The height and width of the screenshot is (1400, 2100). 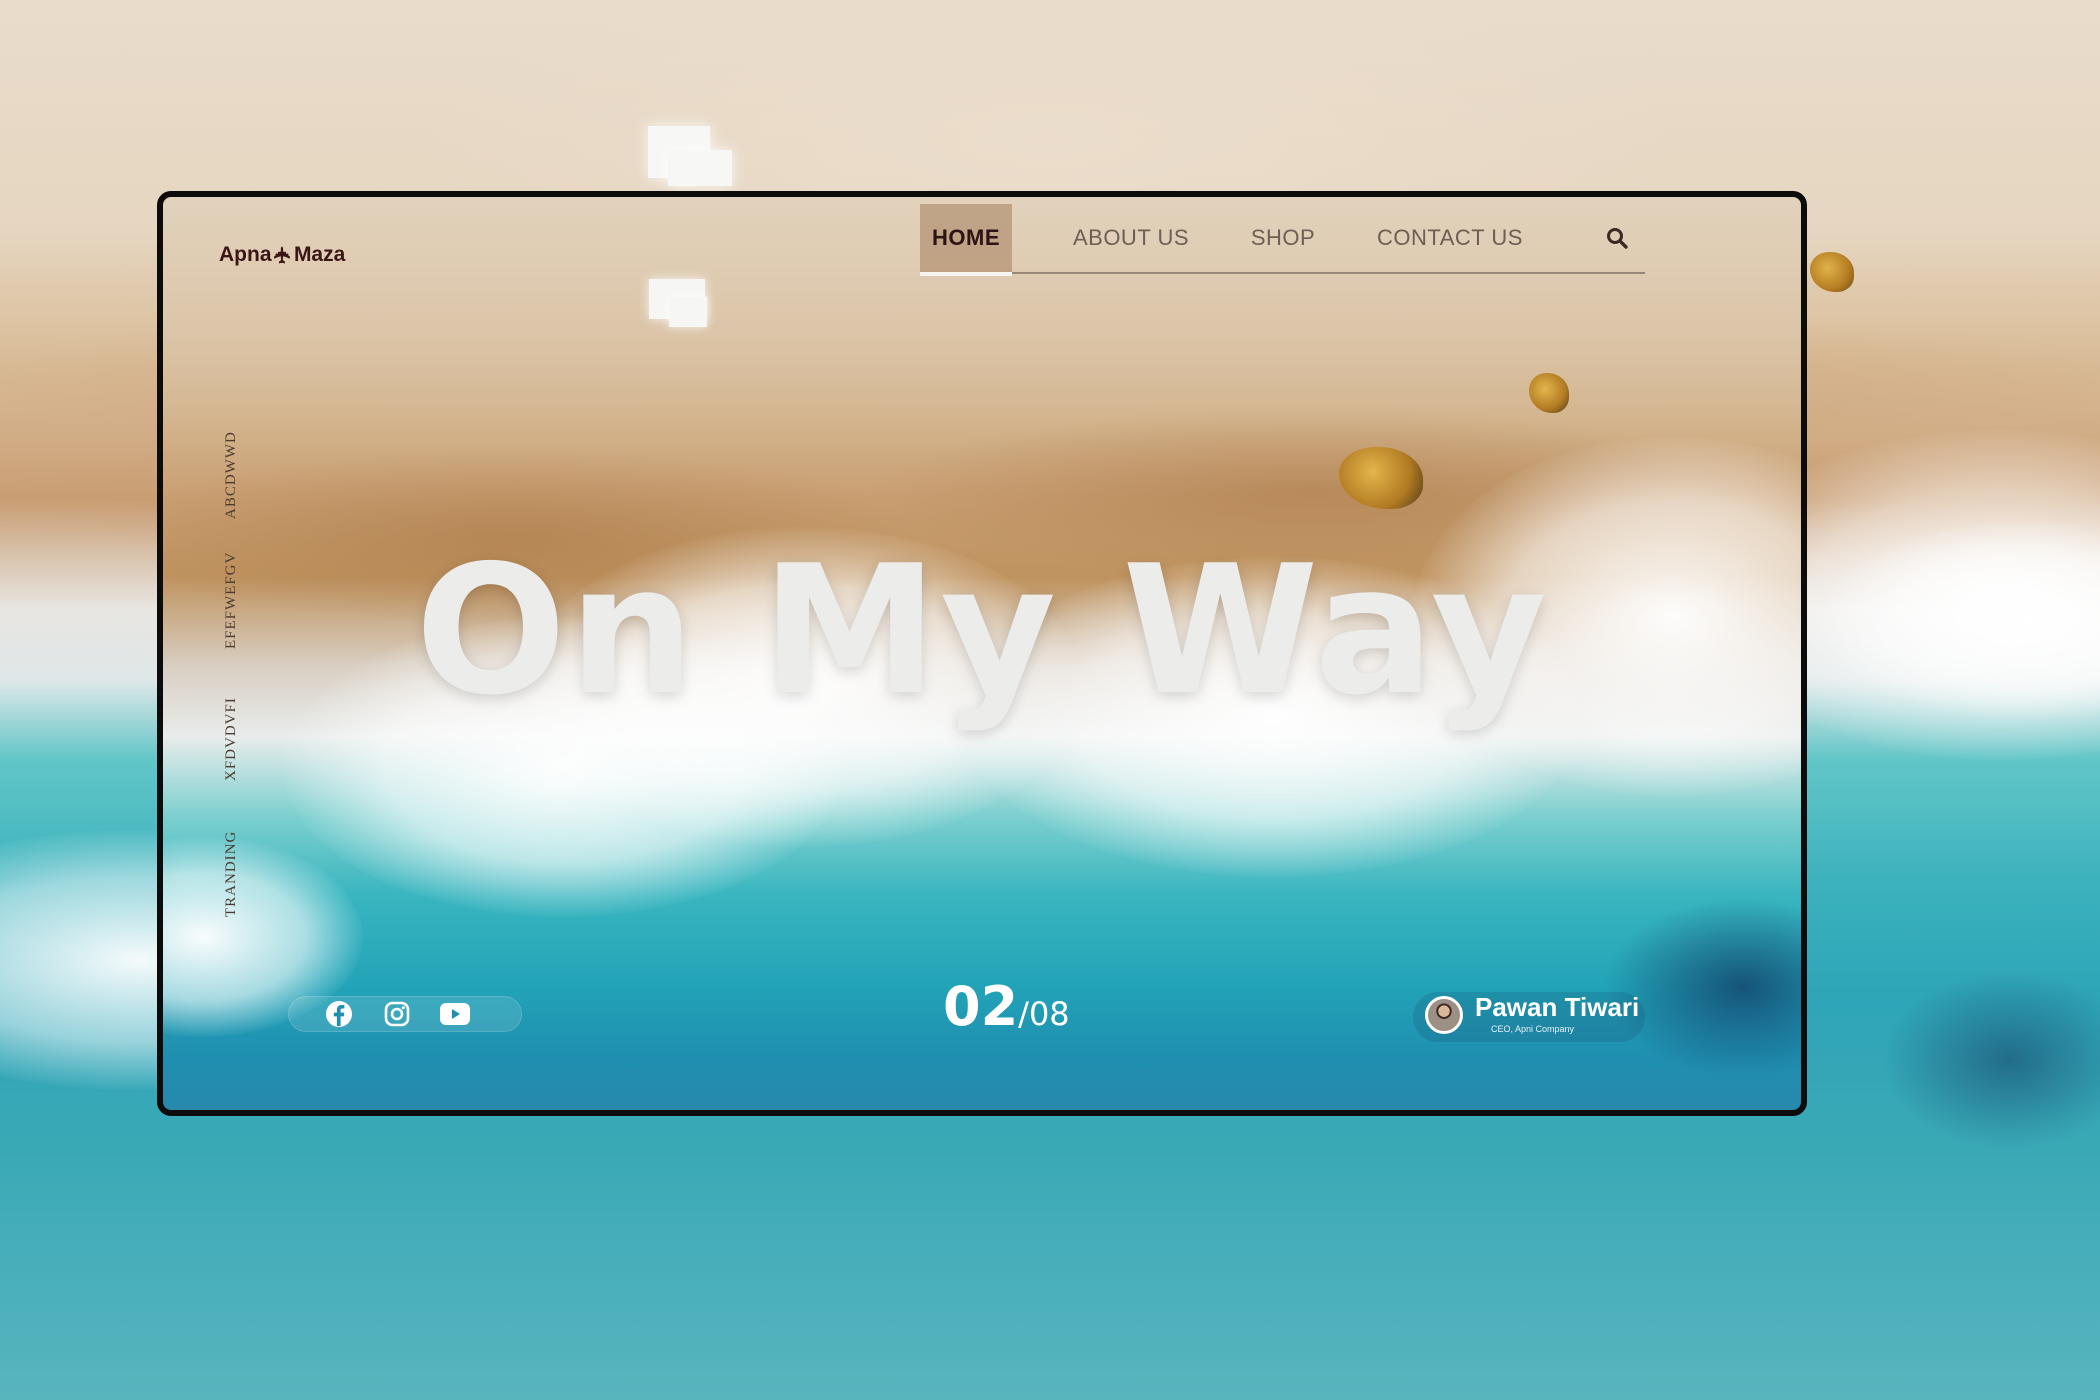 What do you see at coordinates (966, 274) in the screenshot?
I see `nav-active-indicator` at bounding box center [966, 274].